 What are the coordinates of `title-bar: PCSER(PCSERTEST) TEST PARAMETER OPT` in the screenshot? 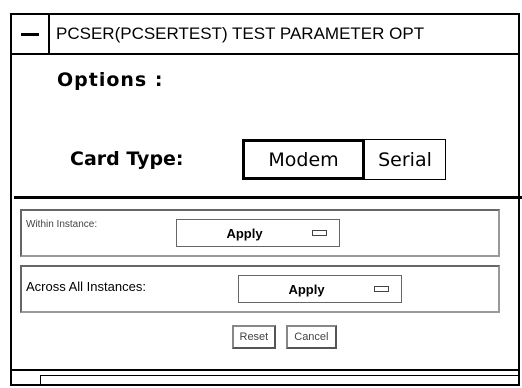 It's located at (265, 35).